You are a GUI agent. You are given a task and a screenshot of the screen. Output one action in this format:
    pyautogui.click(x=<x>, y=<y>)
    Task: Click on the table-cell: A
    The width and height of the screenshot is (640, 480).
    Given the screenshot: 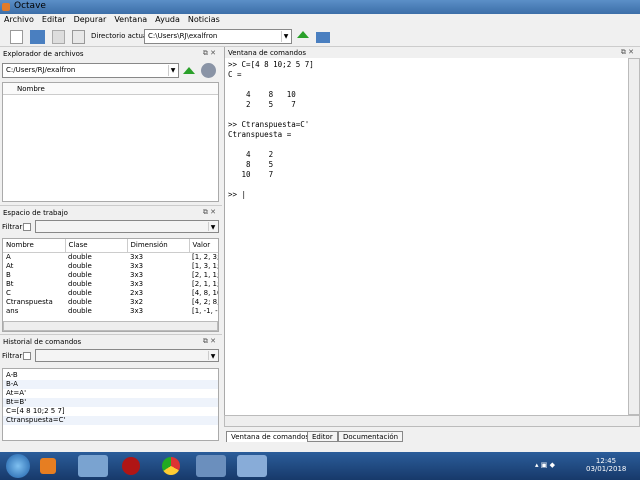 What is the action you would take?
    pyautogui.click(x=8, y=256)
    